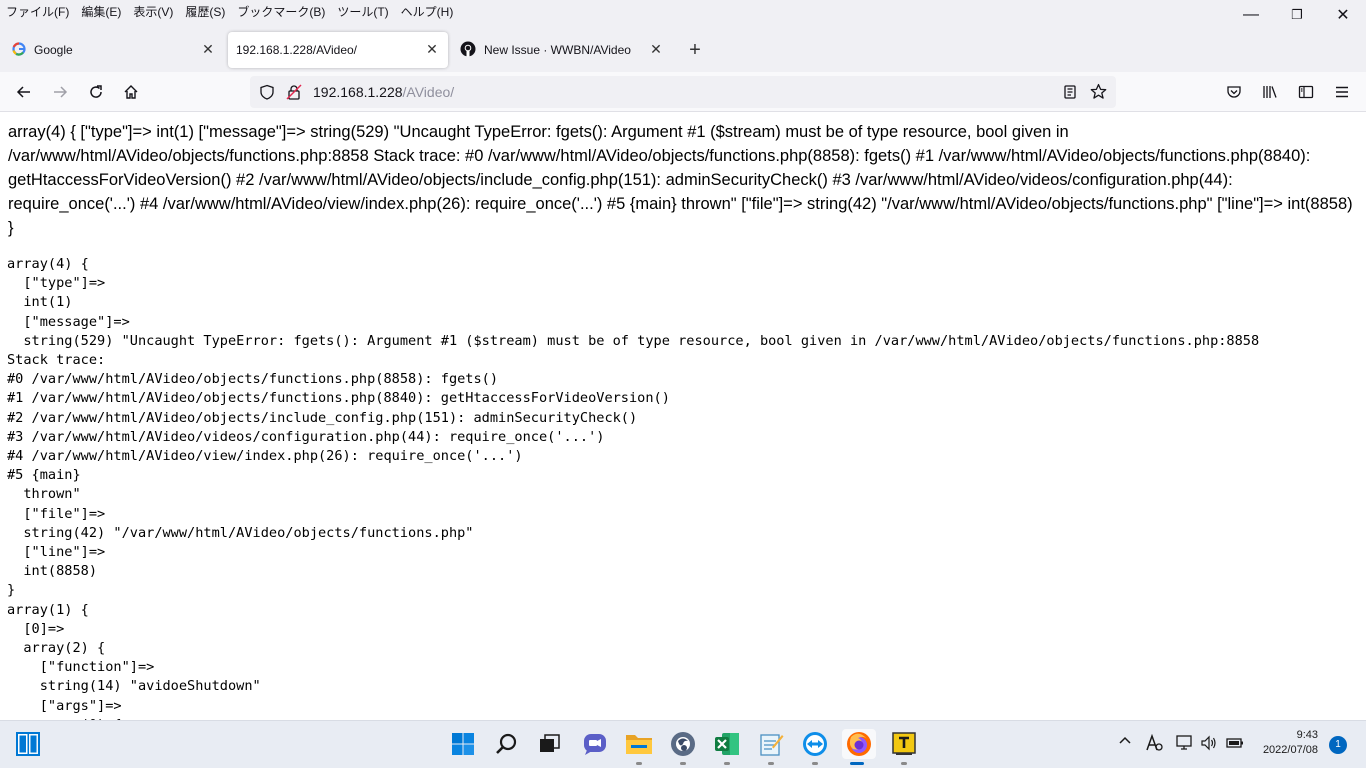 The width and height of the screenshot is (1366, 768). I want to click on dump-line: ["type"]=>, so click(56, 283).